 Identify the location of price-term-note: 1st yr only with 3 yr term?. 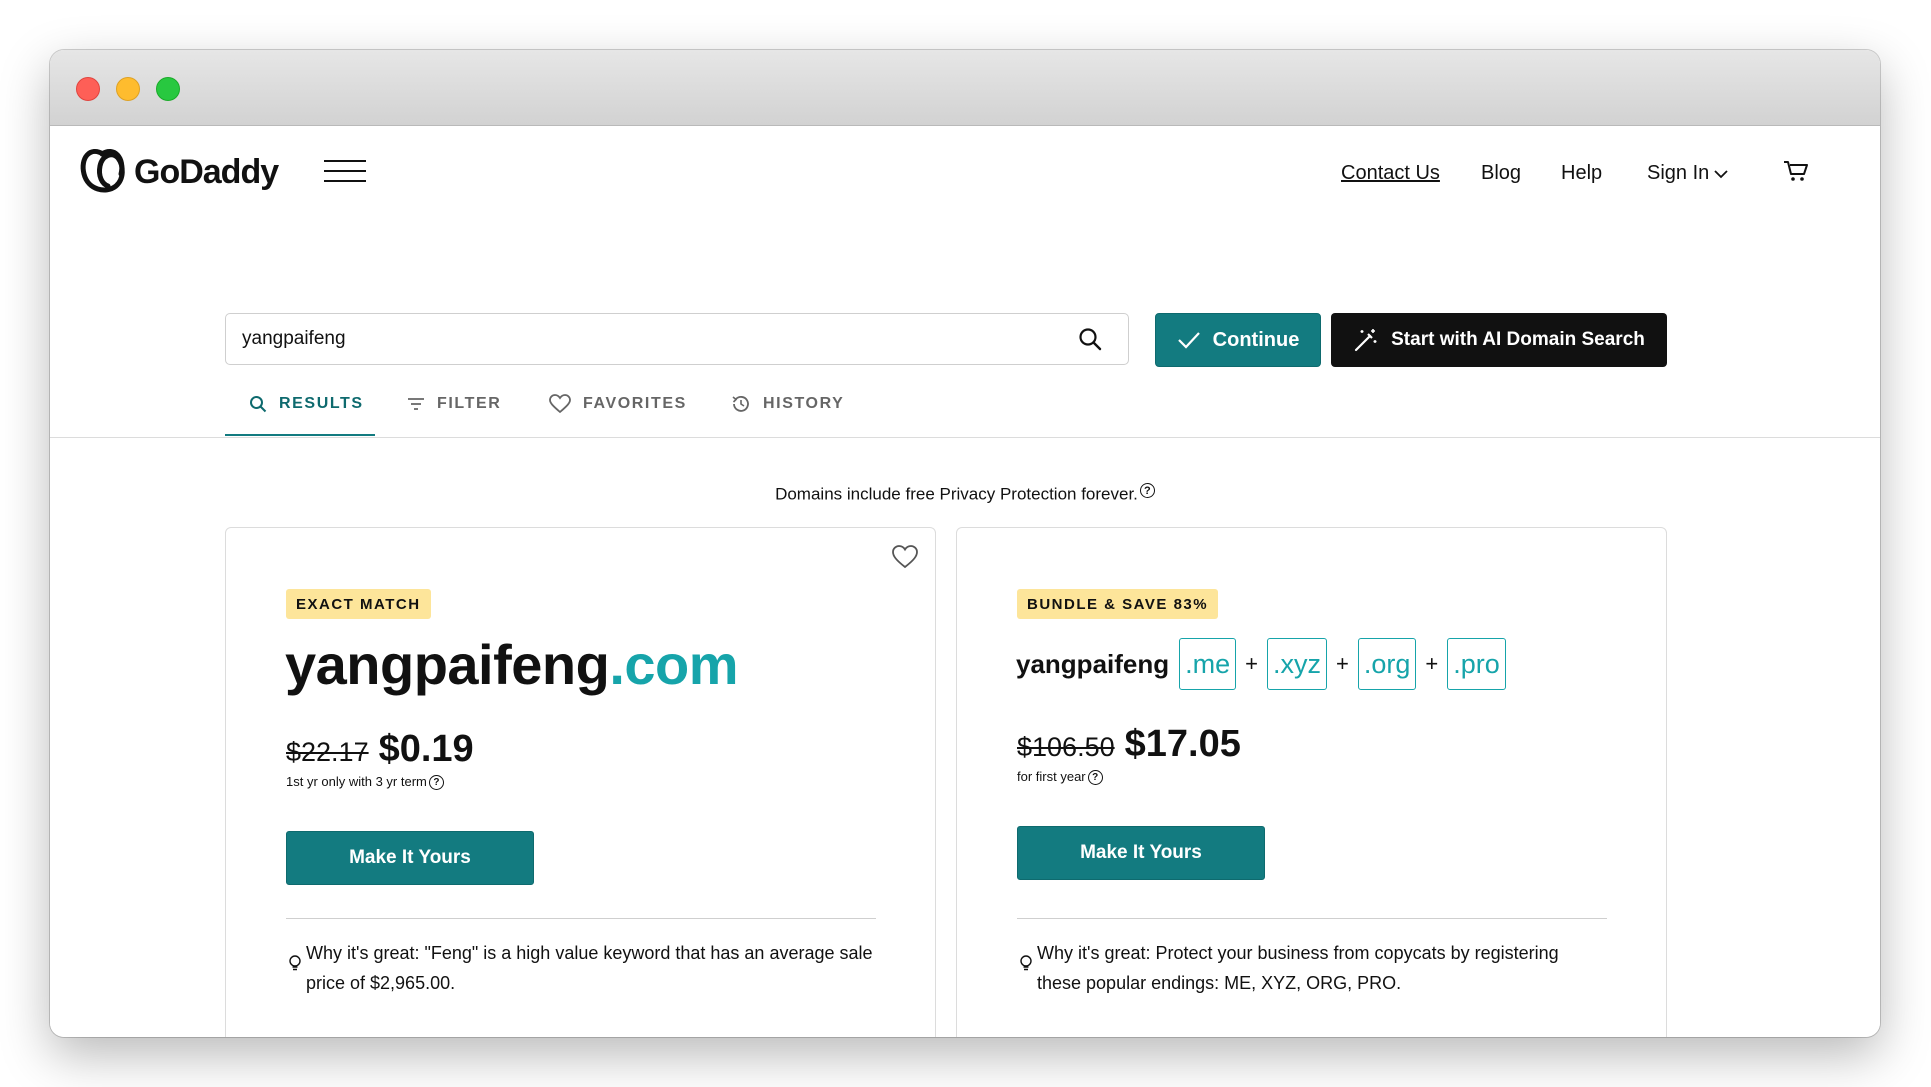
(365, 782).